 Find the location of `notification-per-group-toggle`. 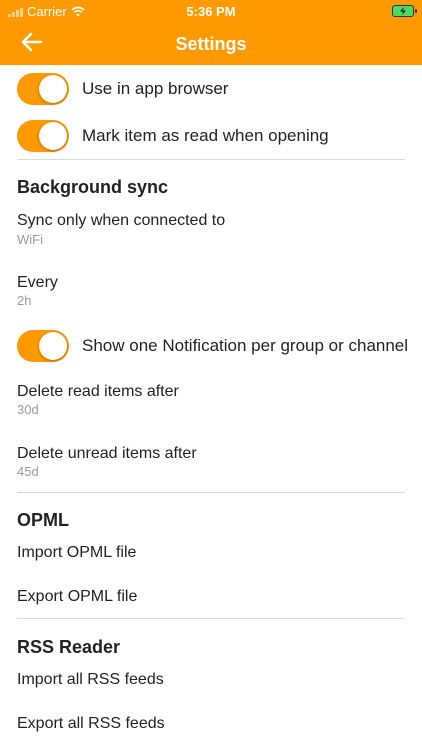

notification-per-group-toggle is located at coordinates (43, 346).